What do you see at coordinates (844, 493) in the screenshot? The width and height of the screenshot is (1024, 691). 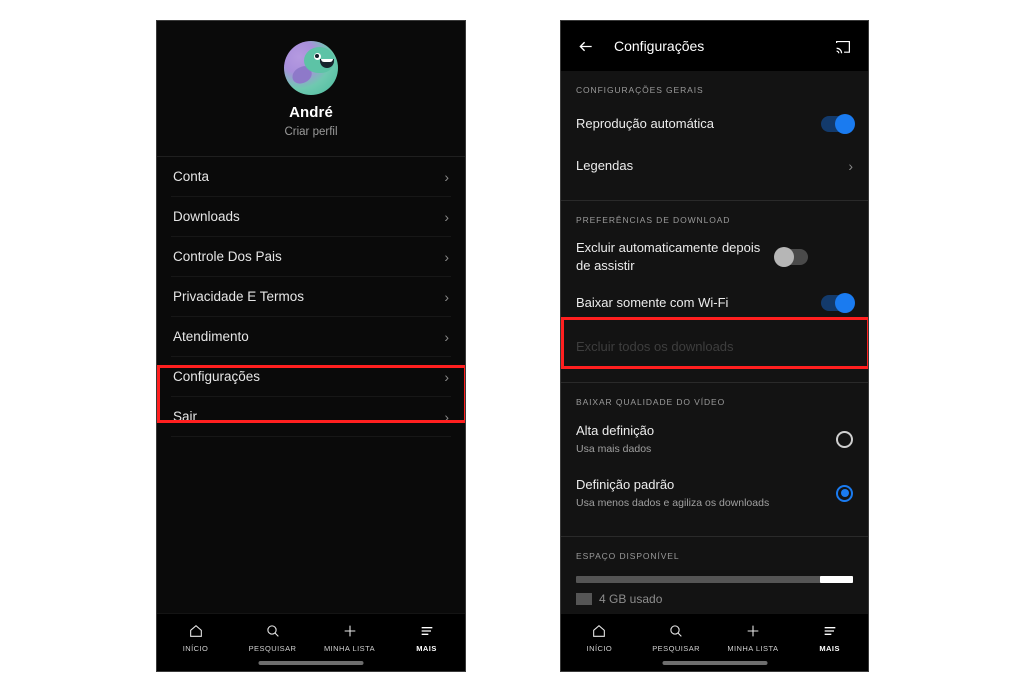 I see `radio-definicao-padrao` at bounding box center [844, 493].